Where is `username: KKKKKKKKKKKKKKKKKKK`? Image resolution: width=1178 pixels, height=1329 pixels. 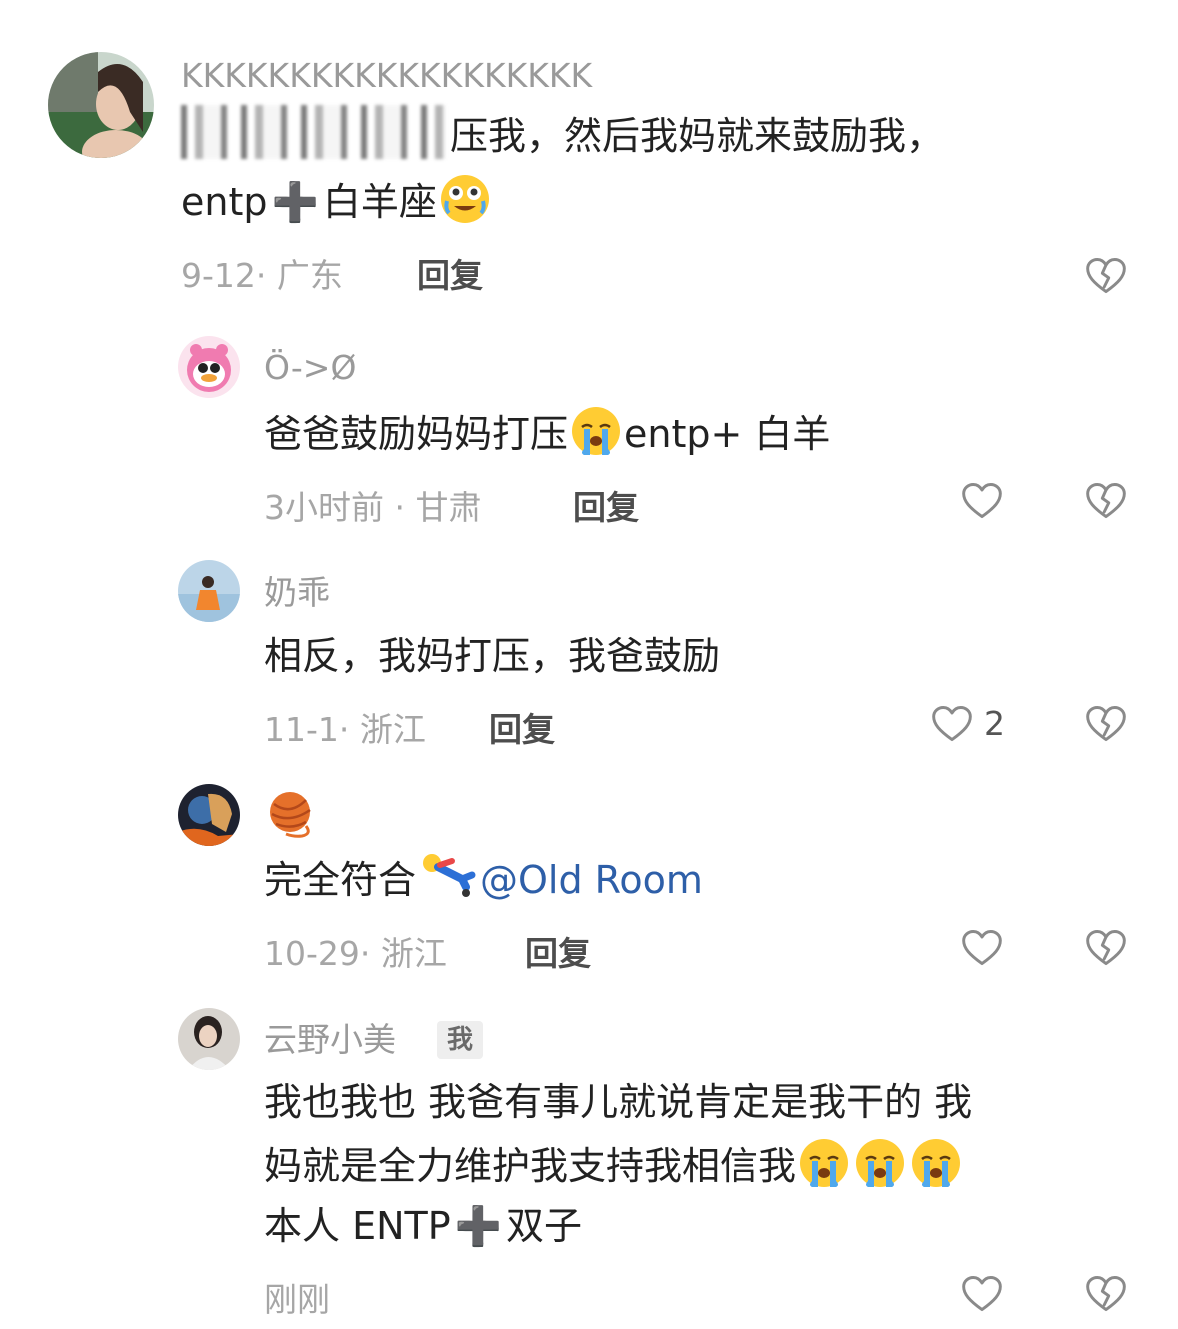
username: KKKKKKKKKKKKKKKKKKK is located at coordinates (386, 76).